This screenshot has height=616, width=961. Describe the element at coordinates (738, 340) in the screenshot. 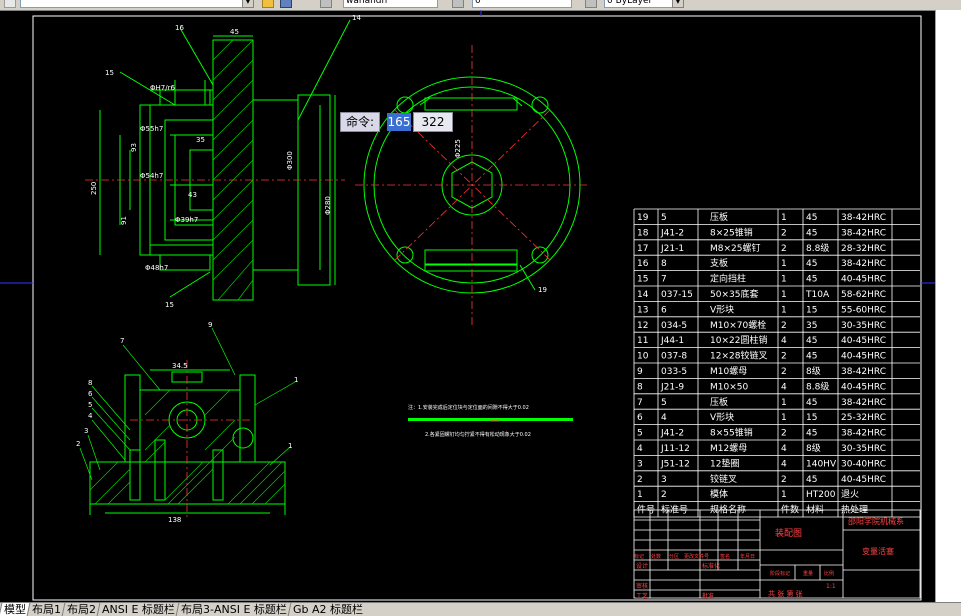

I see `parts-list-cell: 10×22圆柱销` at that location.